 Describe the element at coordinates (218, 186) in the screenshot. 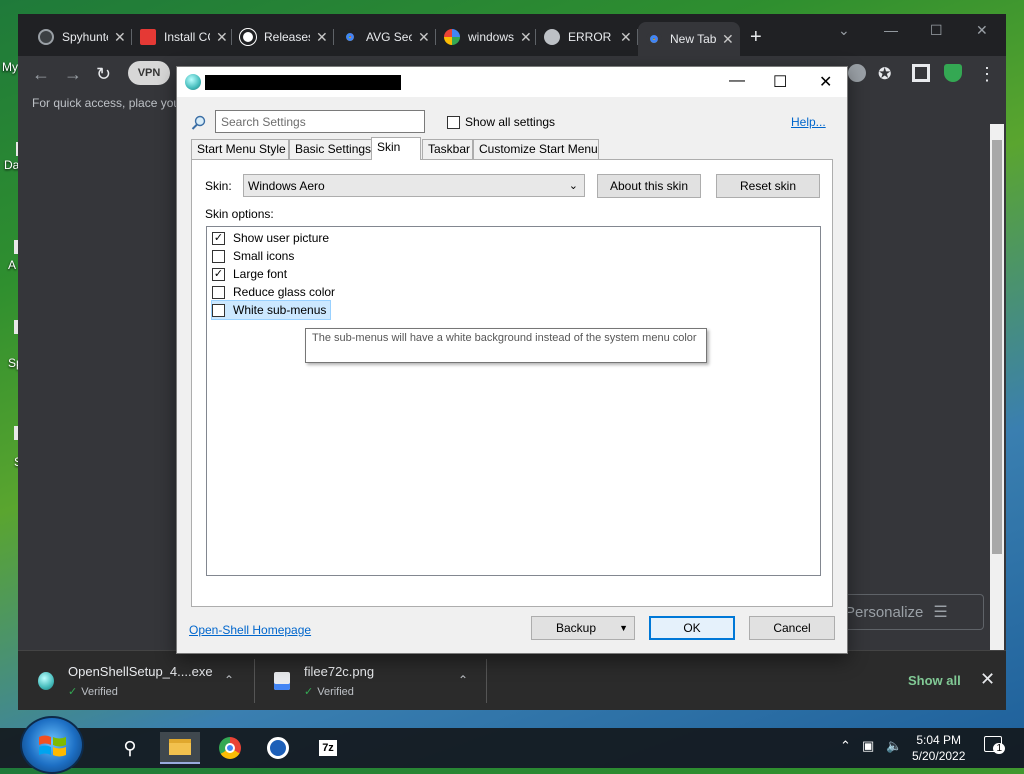

I see `skin-label: Skin:` at that location.